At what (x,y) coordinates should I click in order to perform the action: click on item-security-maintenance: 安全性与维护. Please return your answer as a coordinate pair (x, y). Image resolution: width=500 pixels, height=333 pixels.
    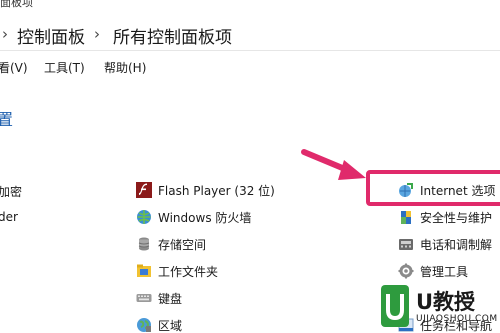
    Looking at the image, I should click on (449, 217).